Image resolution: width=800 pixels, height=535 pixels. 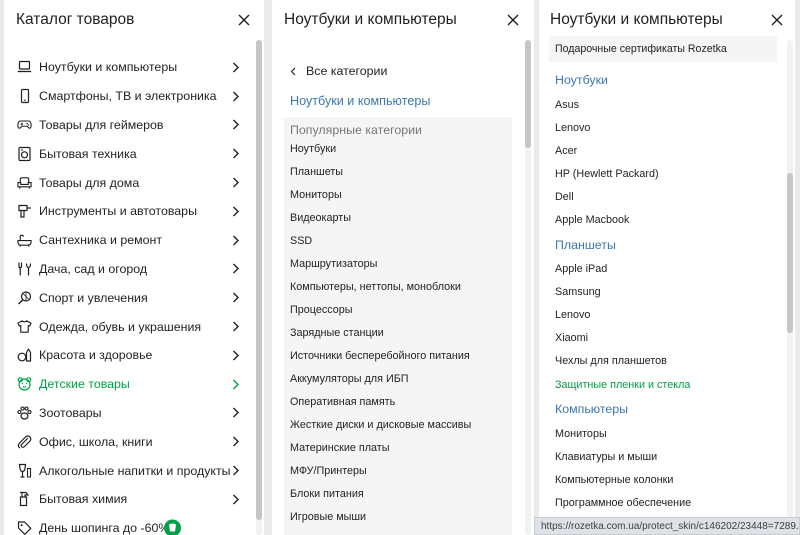 What do you see at coordinates (129, 240) in the screenshot?
I see `category-item: Сантехника и ремонт` at bounding box center [129, 240].